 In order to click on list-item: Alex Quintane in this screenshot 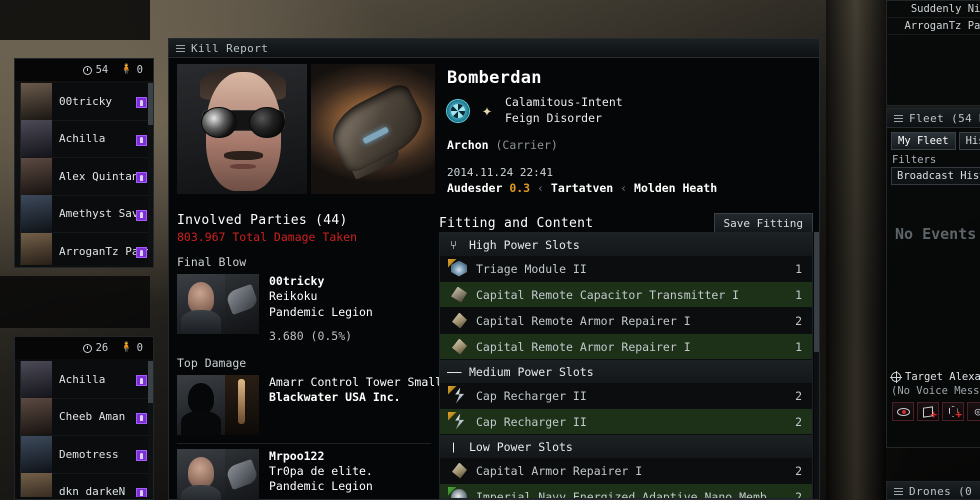, I will do `click(85, 176)`.